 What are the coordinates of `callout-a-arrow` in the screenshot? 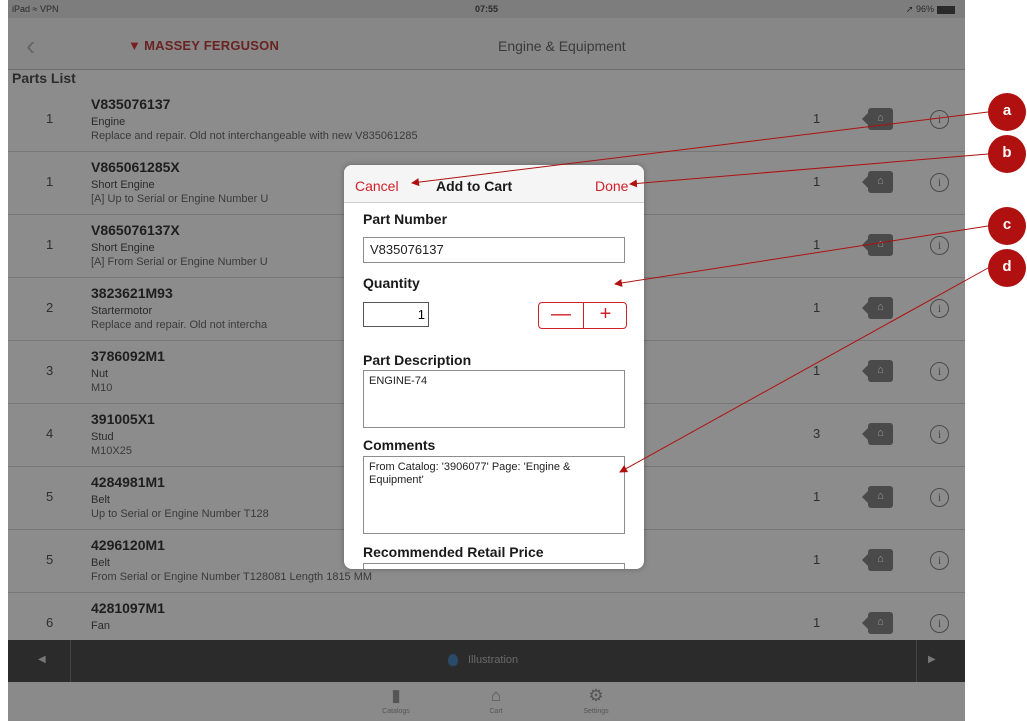 It's located at (700, 149).